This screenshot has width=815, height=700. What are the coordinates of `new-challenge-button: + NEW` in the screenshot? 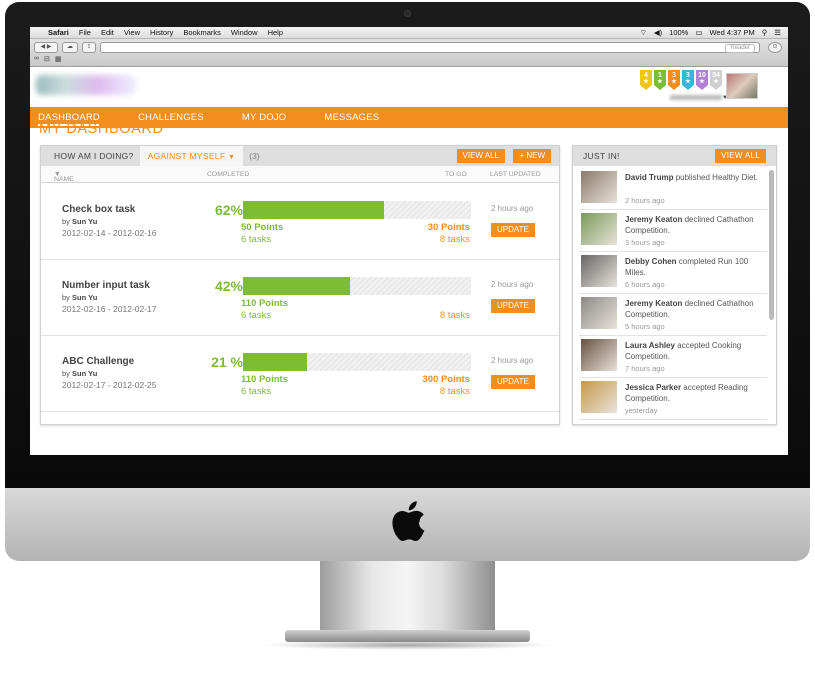 It's located at (532, 156).